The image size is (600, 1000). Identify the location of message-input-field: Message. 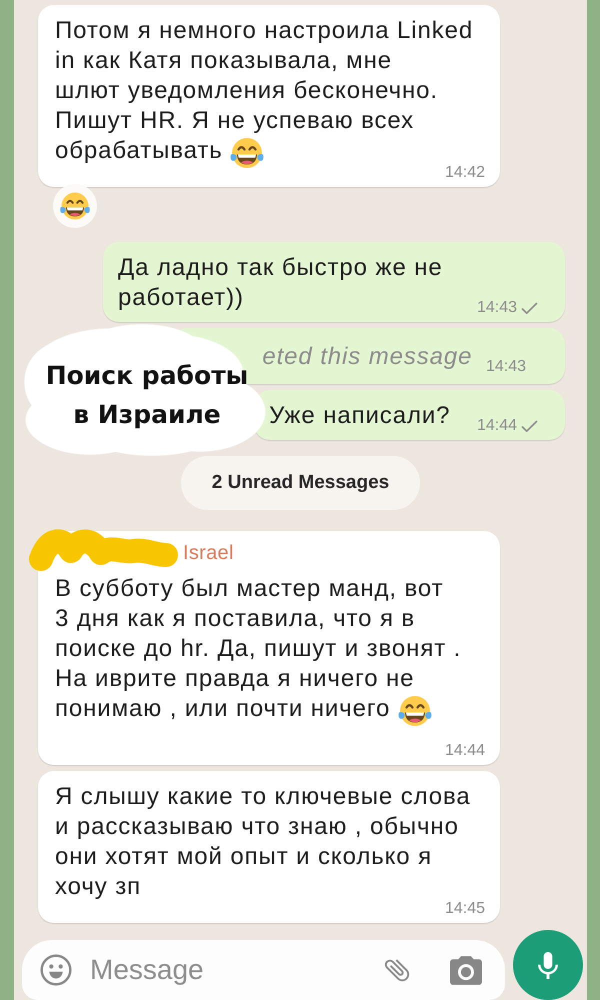
(263, 970).